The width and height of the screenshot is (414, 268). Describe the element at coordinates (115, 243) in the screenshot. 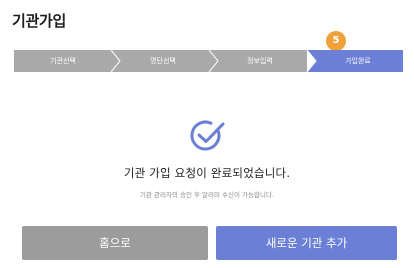

I see `home-button: 홈으로` at that location.